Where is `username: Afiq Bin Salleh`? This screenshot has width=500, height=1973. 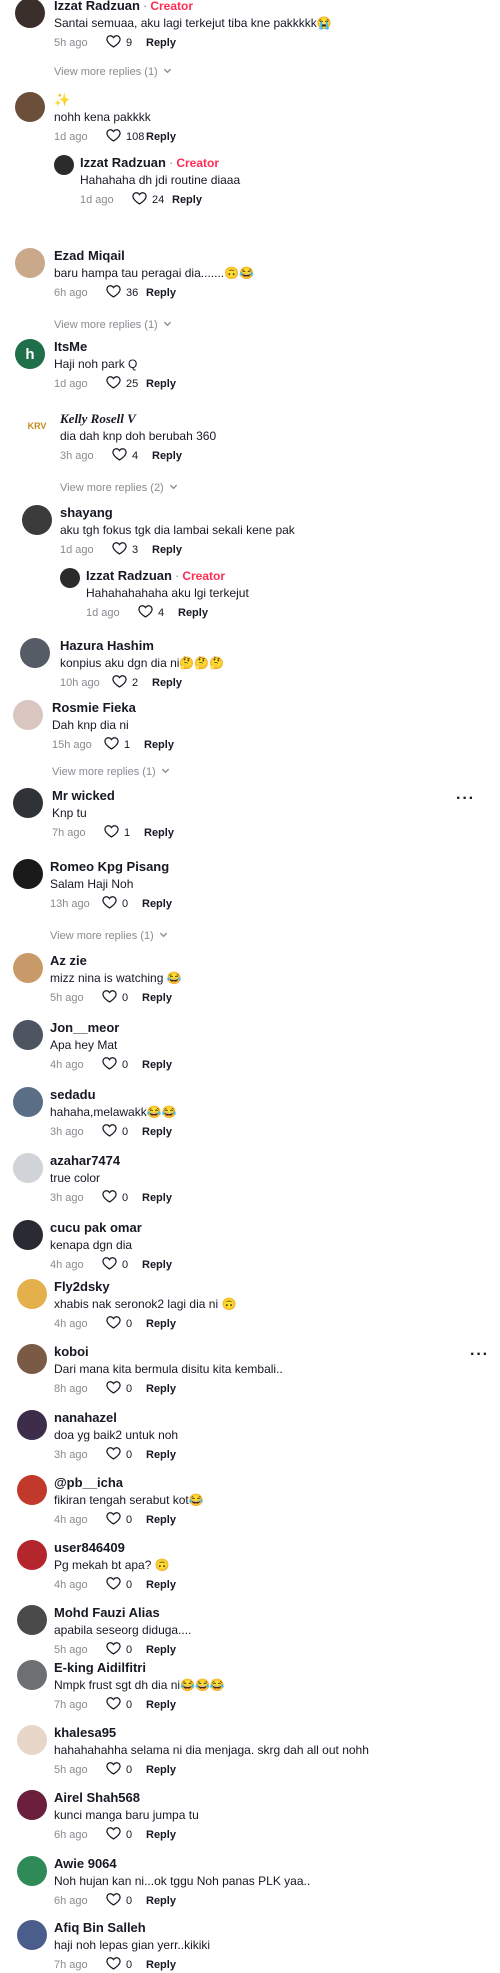 username: Afiq Bin Salleh is located at coordinates (100, 1927).